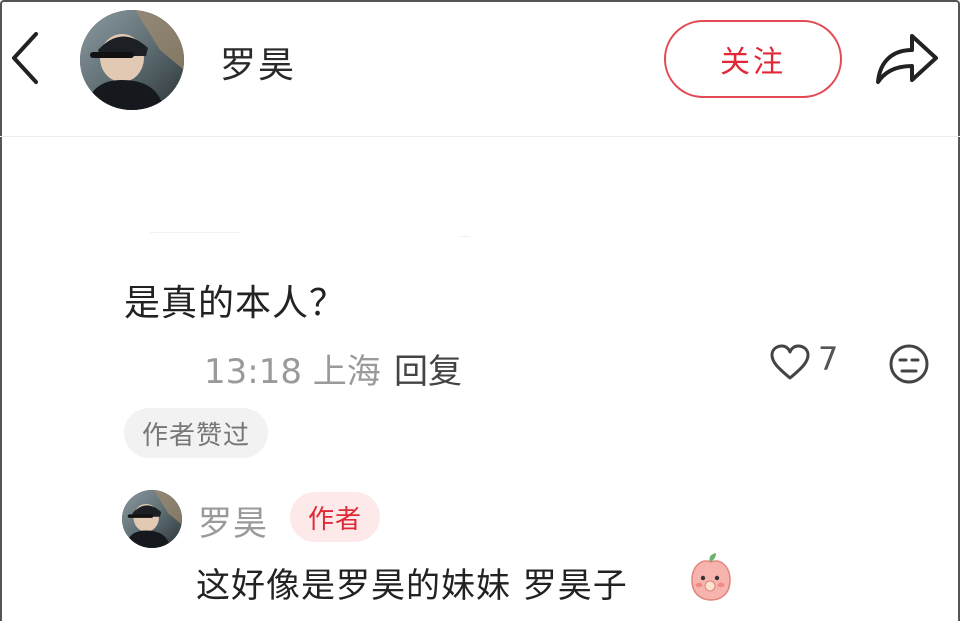  What do you see at coordinates (235, 303) in the screenshot?
I see `comment-text: 是真的本人？` at bounding box center [235, 303].